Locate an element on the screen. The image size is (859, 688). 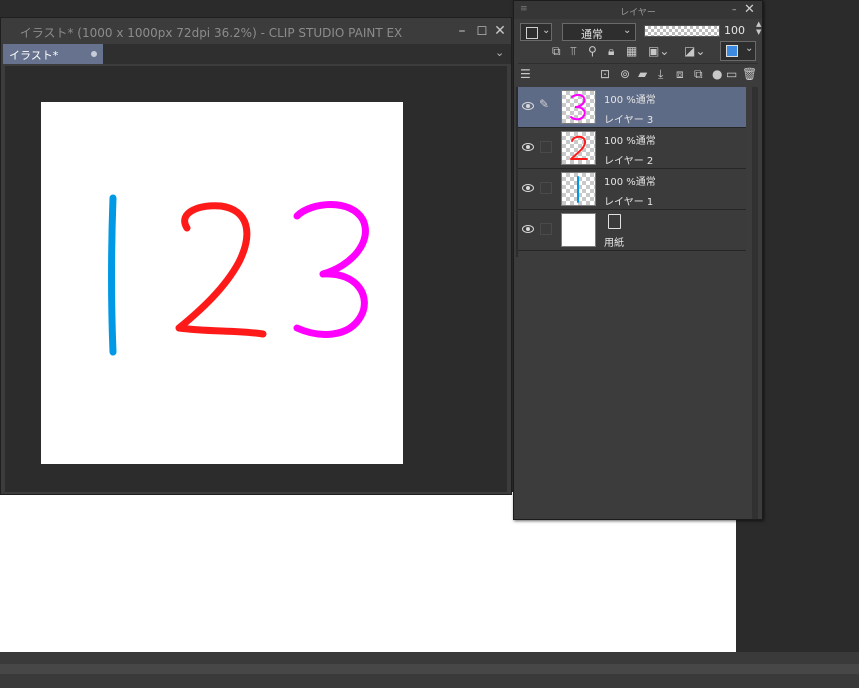
clip-icon: ⫪ is located at coordinates (573, 51).